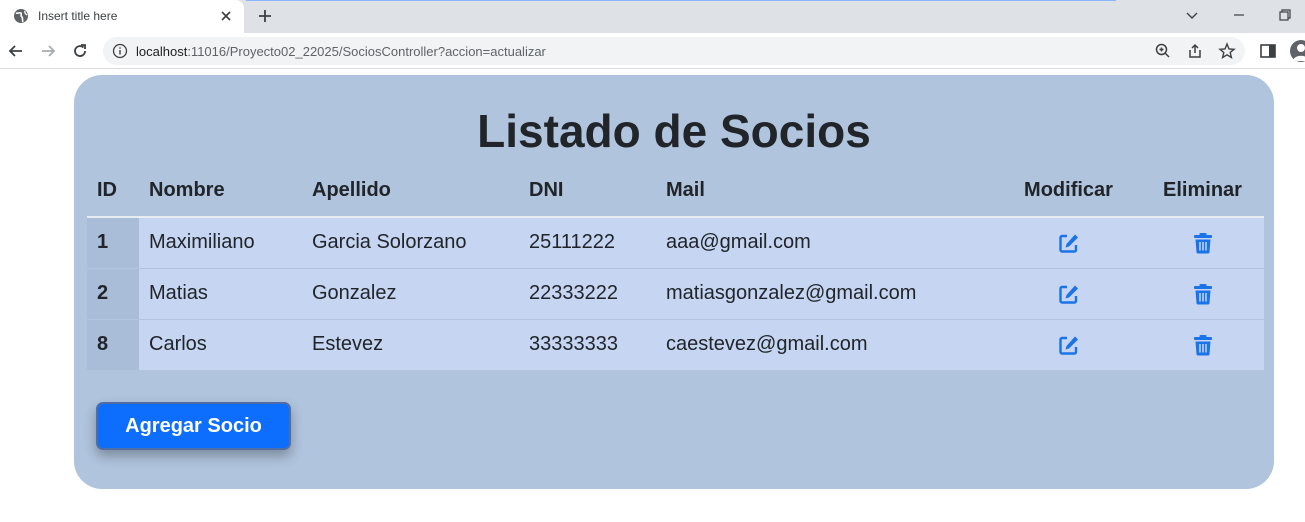 The width and height of the screenshot is (1305, 522). I want to click on header-eliminar: Eliminar, so click(1202, 191).